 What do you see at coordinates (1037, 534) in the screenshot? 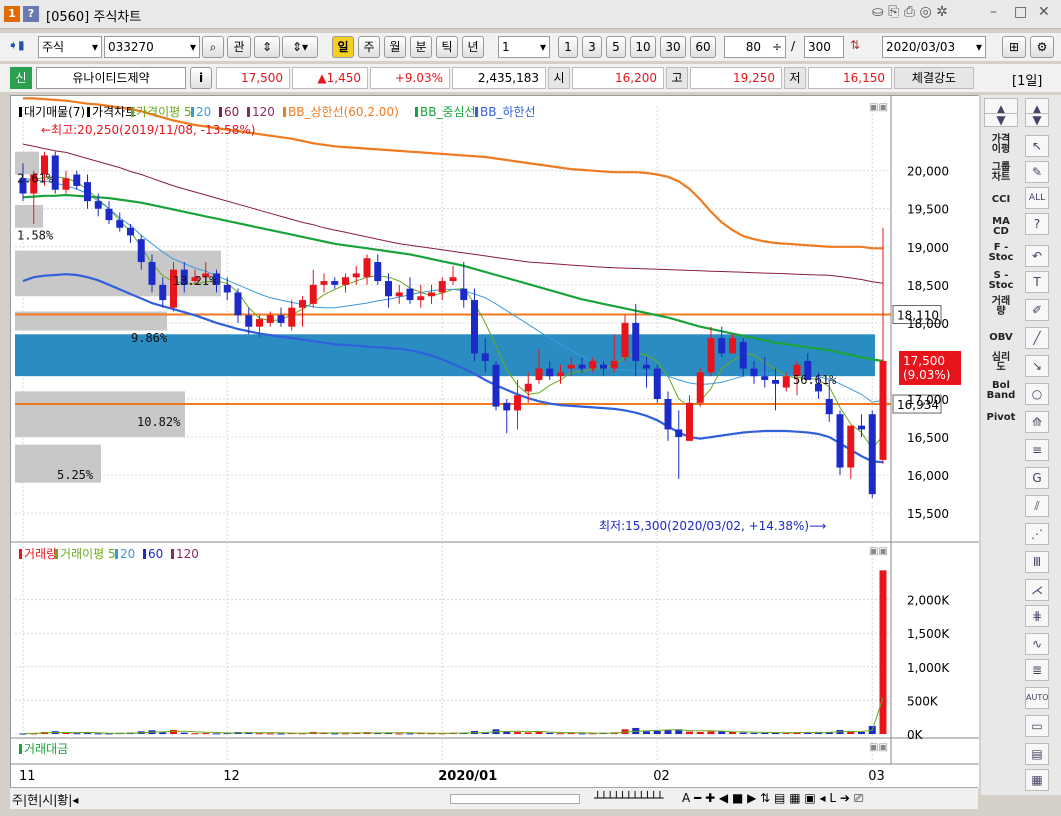
I see `cross-line-icon: ⋰` at bounding box center [1037, 534].